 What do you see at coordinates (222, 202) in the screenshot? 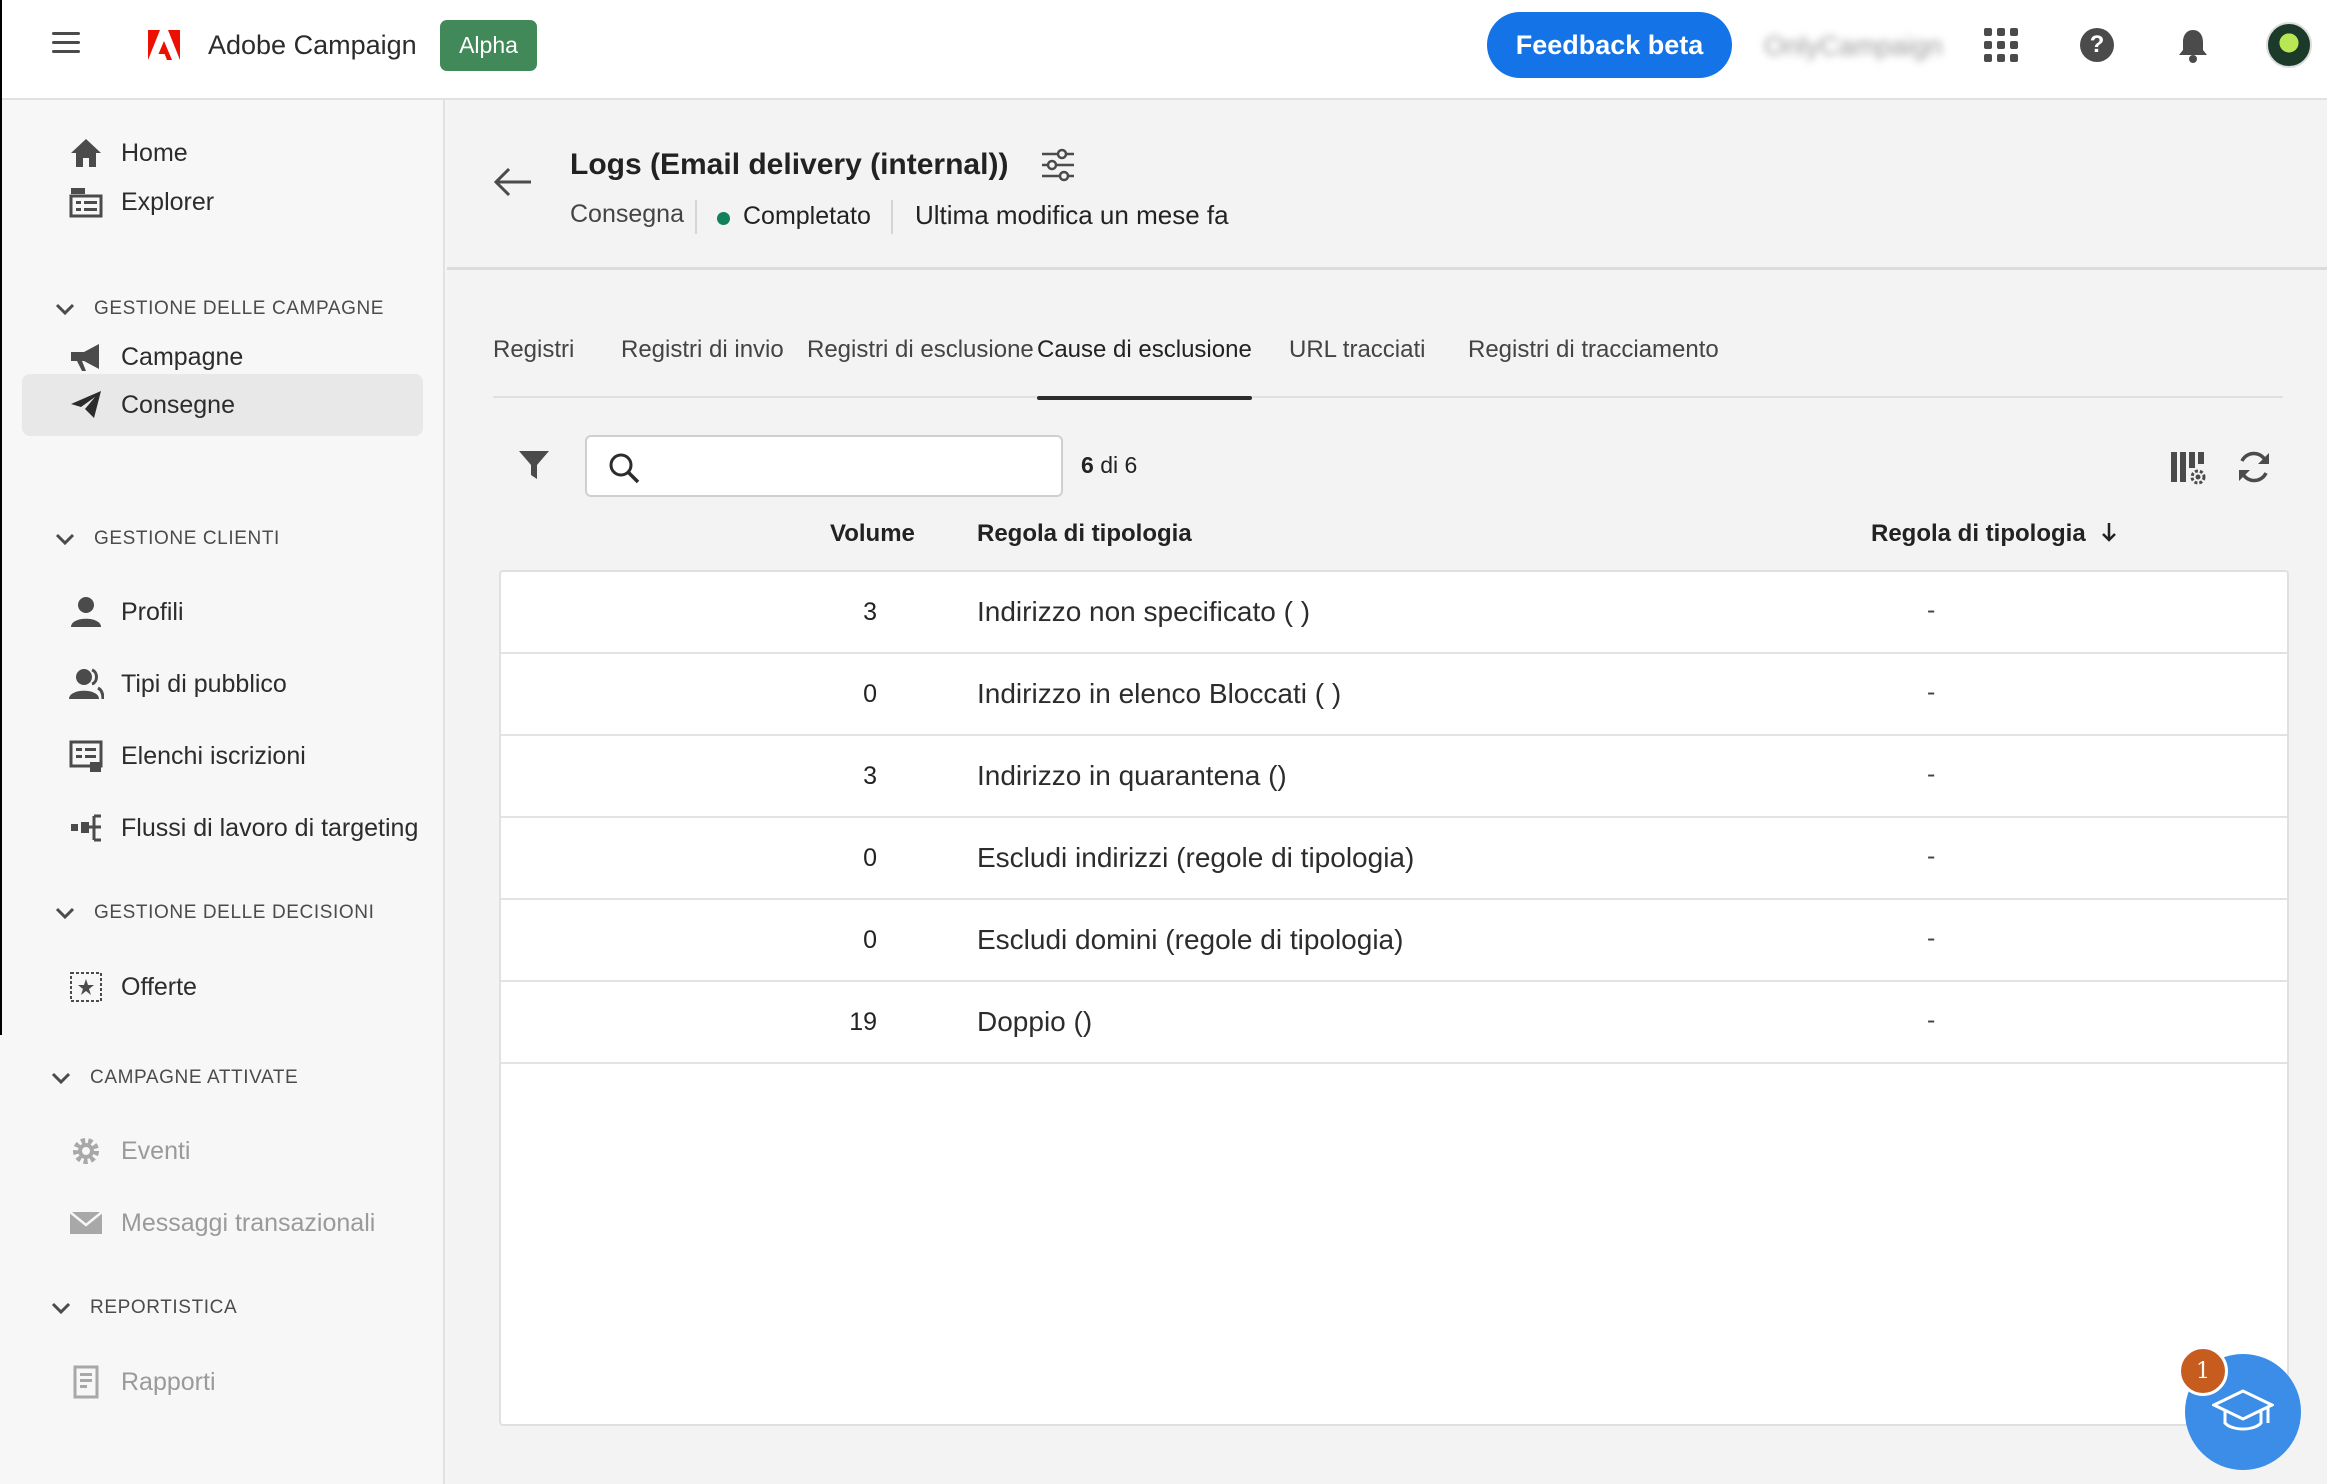
I see `sidebar-item-explorer: Explorer` at bounding box center [222, 202].